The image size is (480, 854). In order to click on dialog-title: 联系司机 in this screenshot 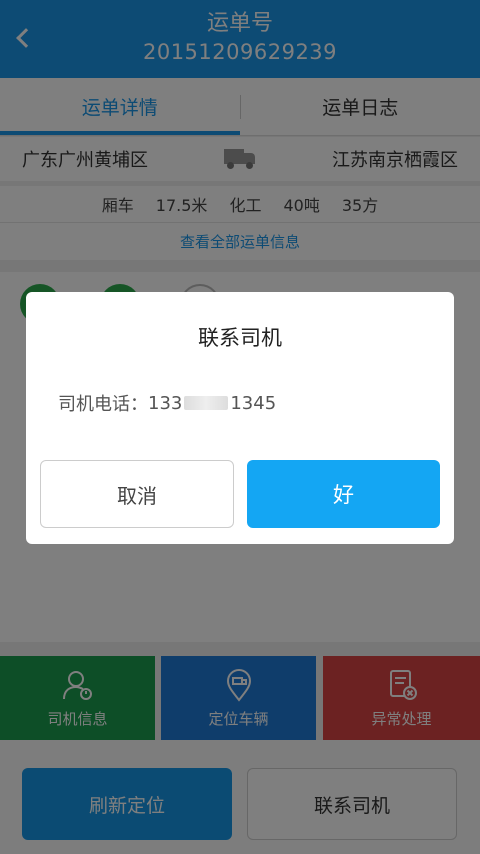, I will do `click(240, 338)`.